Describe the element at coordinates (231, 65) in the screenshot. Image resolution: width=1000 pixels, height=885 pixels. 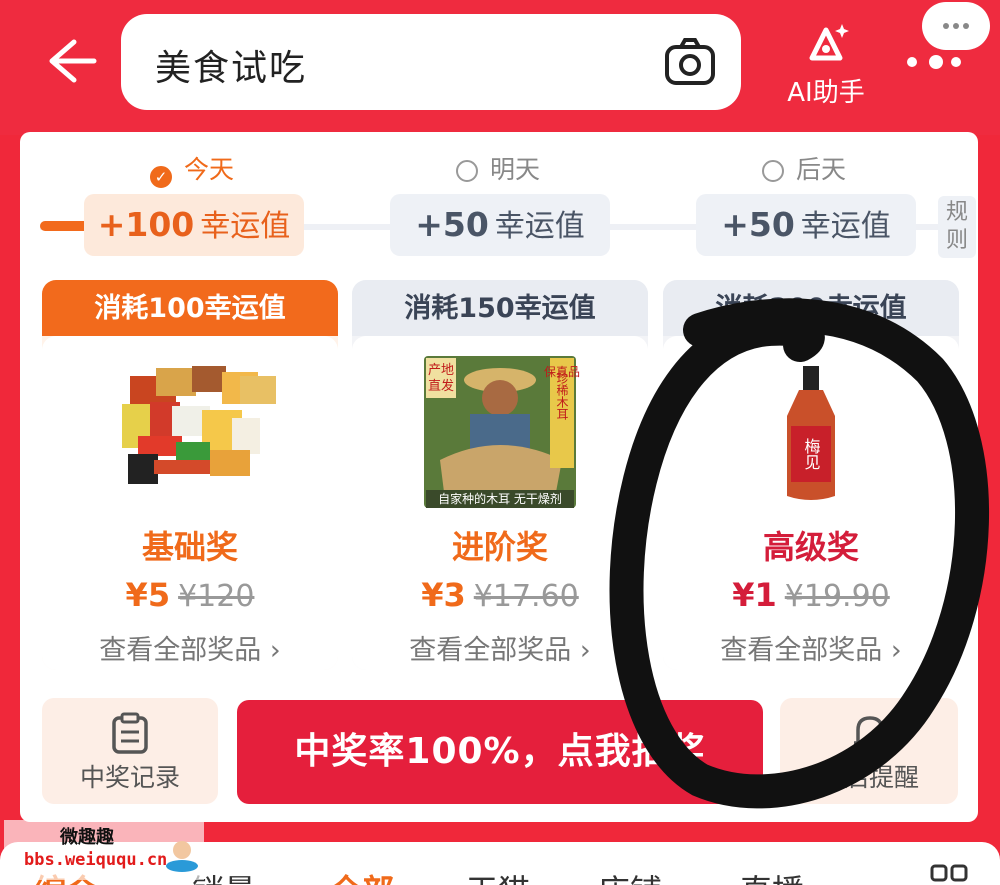
I see `search-input: 美食试吃` at that location.